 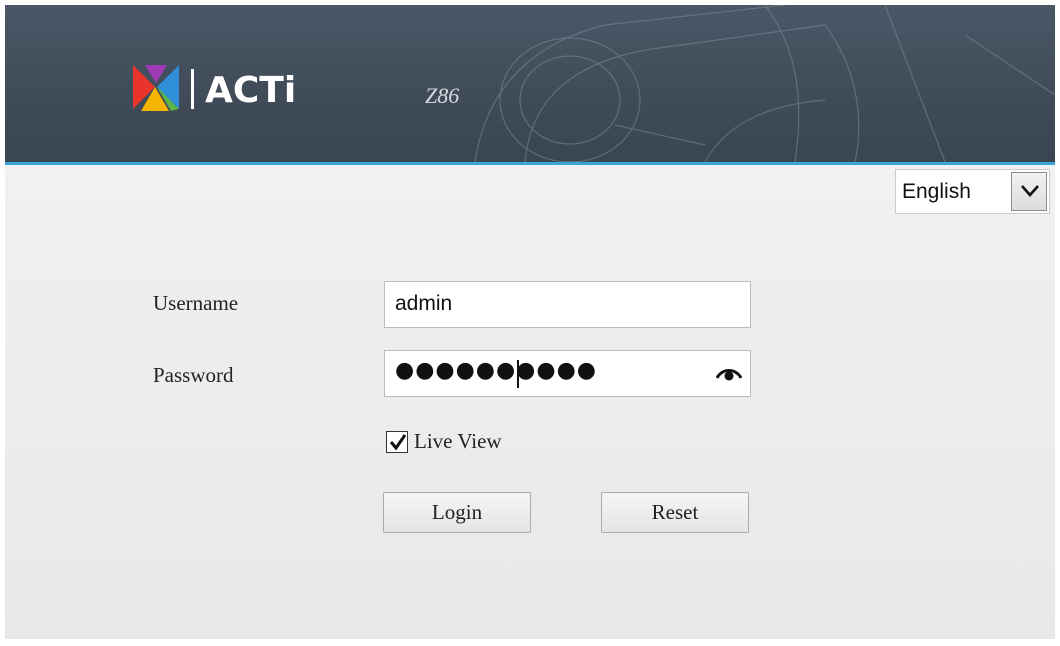 I want to click on username-value: admin, so click(x=424, y=303).